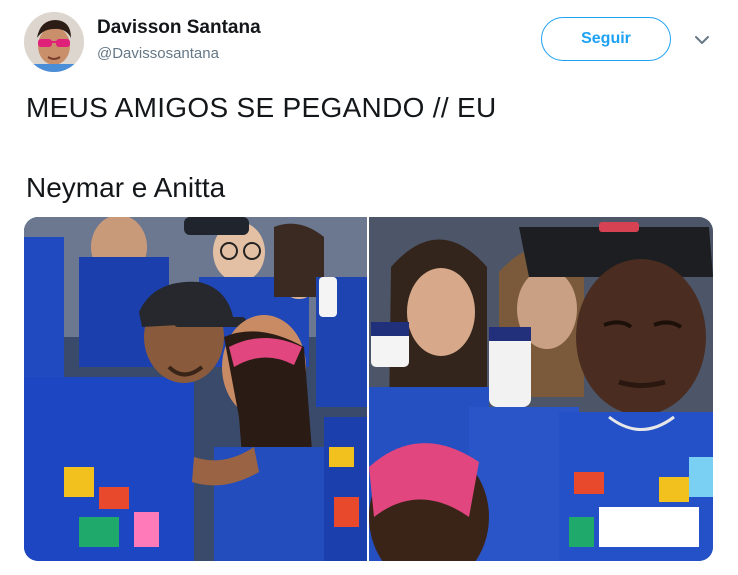  What do you see at coordinates (606, 39) in the screenshot?
I see `follow-button: Seguir` at bounding box center [606, 39].